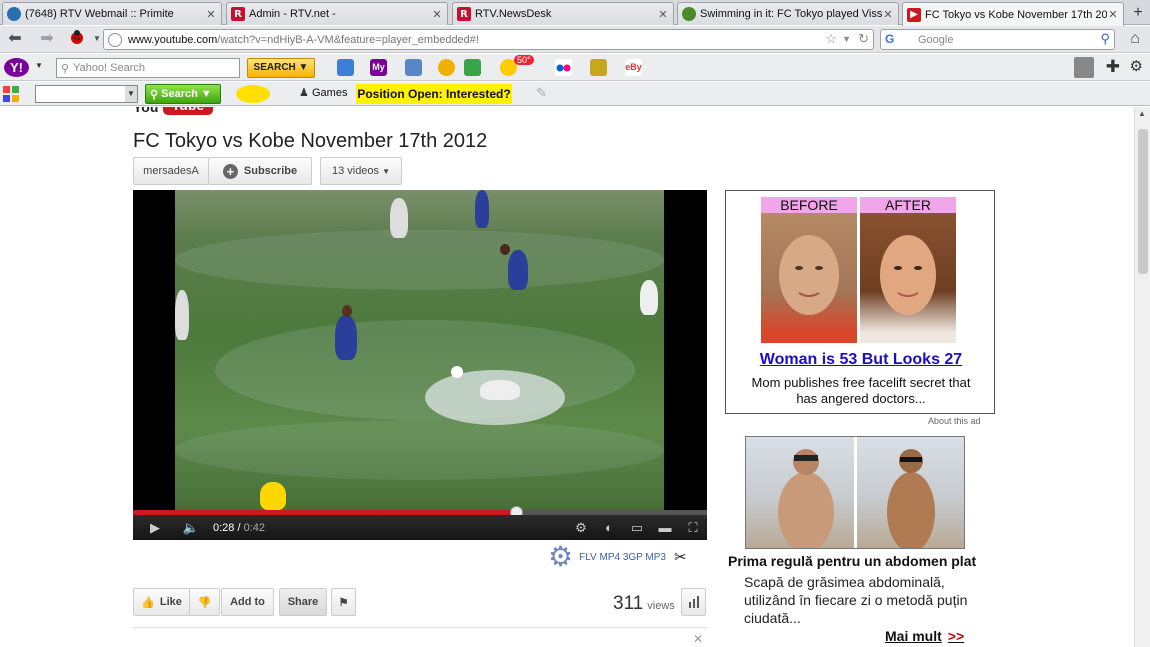  What do you see at coordinates (378, 67) in the screenshot?
I see `my-yahoo-icon: My` at bounding box center [378, 67].